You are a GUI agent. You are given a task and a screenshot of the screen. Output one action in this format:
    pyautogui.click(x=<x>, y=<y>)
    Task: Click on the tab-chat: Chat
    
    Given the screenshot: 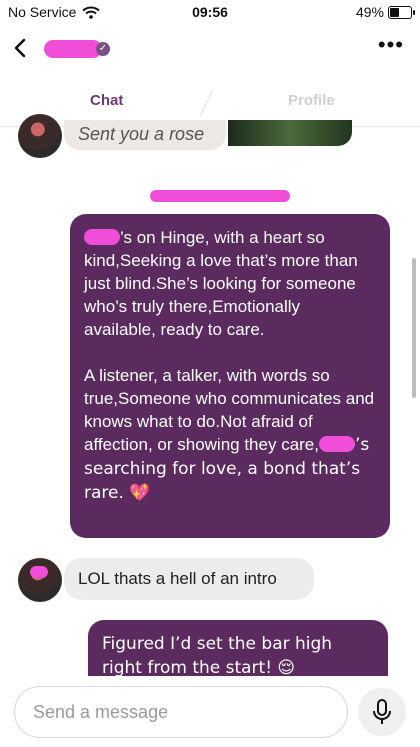 What is the action you would take?
    pyautogui.click(x=106, y=100)
    